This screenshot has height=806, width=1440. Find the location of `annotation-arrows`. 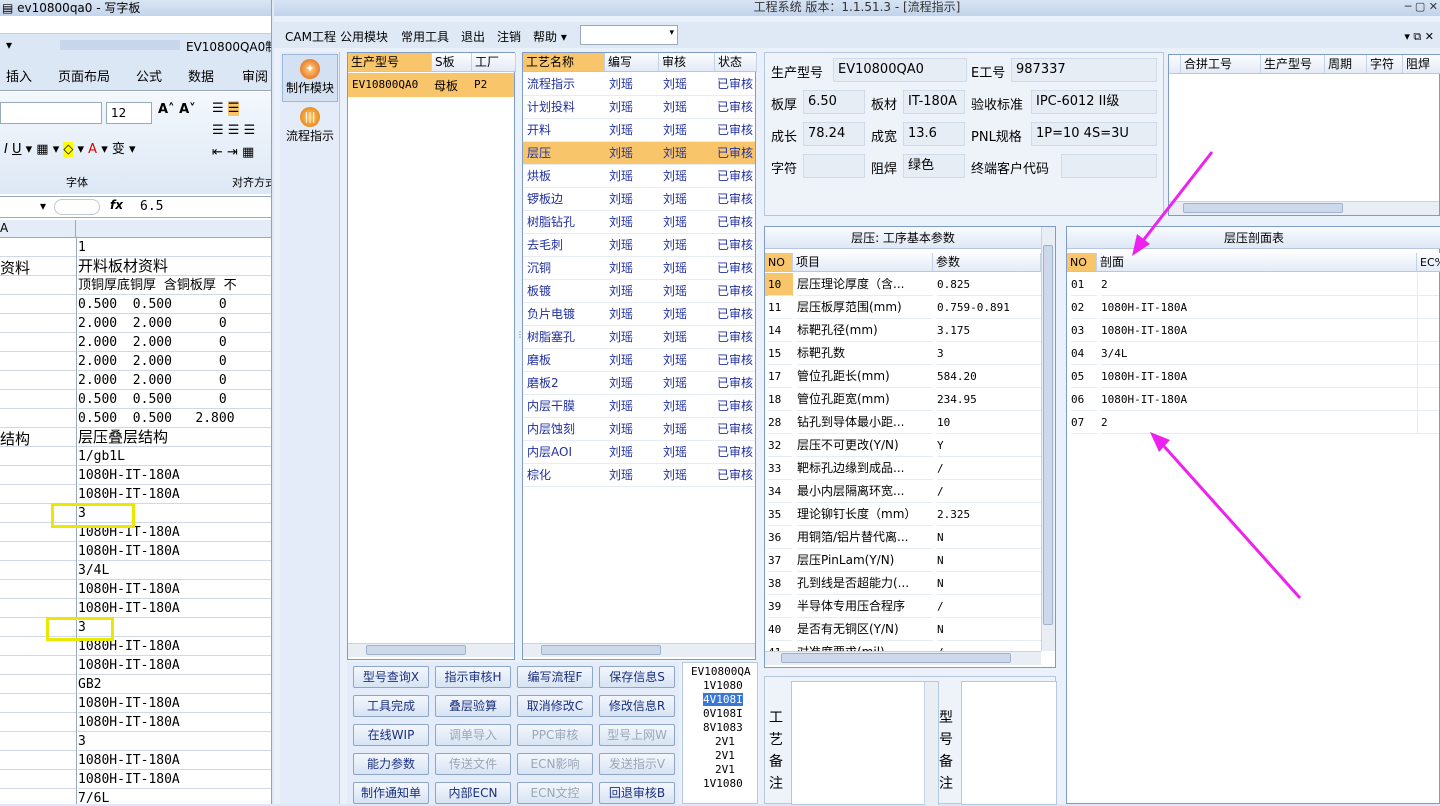

annotation-arrows is located at coordinates (1217, 375).